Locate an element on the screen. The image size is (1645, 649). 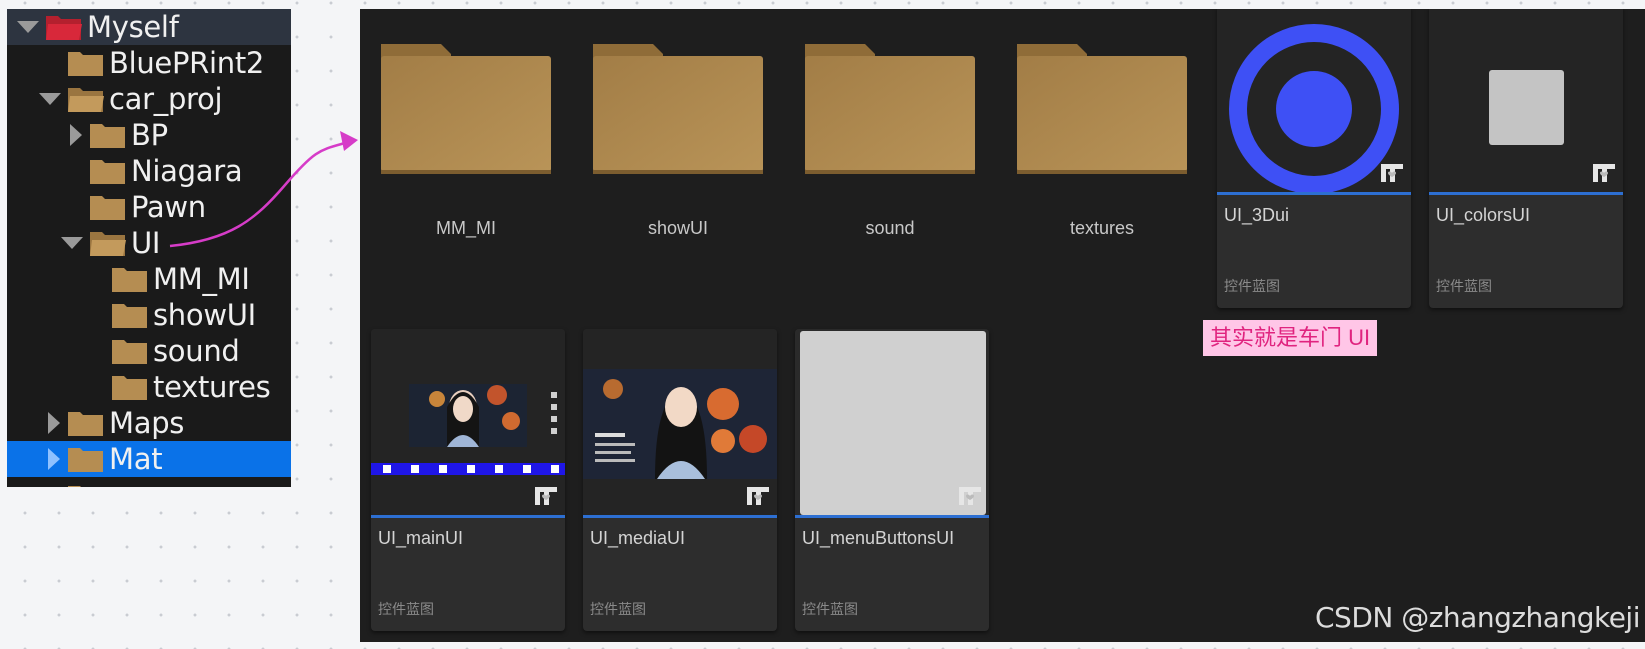
tree-item-mat: Mat is located at coordinates (149, 459).